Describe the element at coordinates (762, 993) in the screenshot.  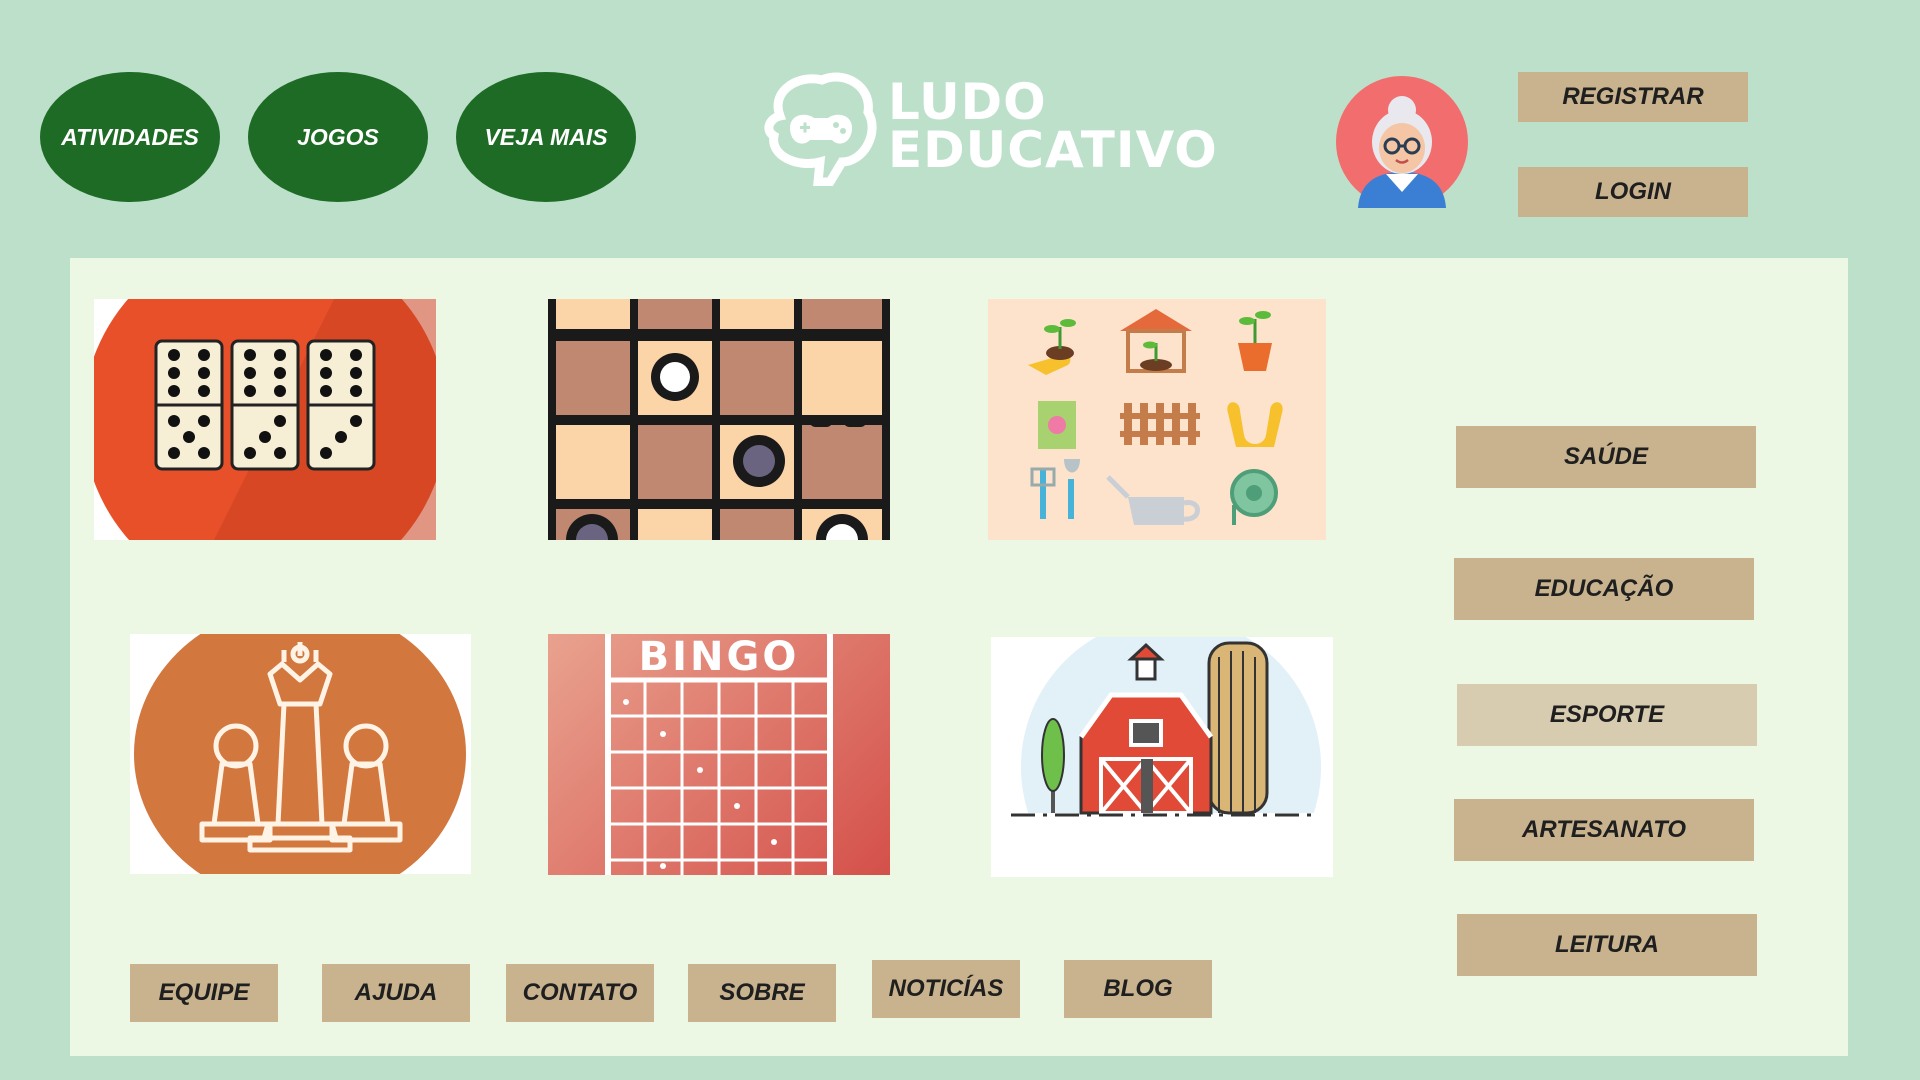
I see `footer-sobre-button: SOBRE` at that location.